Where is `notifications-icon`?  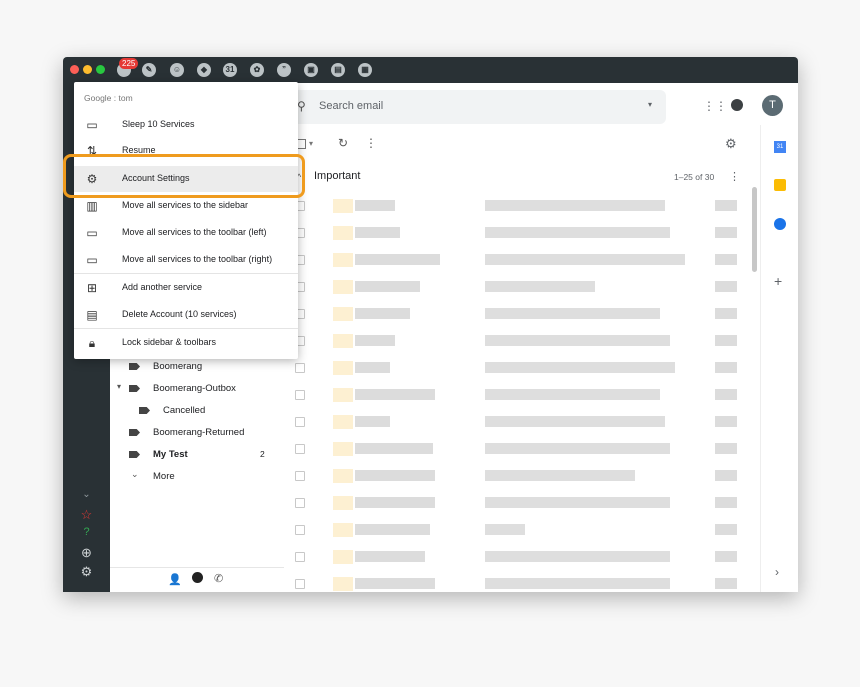
notifications-icon is located at coordinates (737, 105).